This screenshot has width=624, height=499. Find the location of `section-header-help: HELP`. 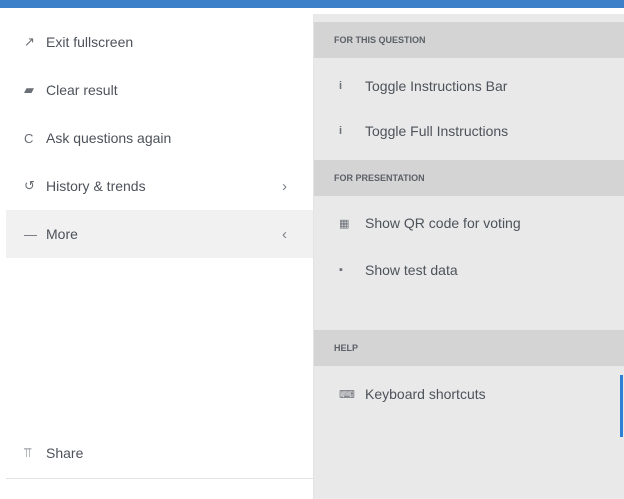

section-header-help: HELP is located at coordinates (469, 348).